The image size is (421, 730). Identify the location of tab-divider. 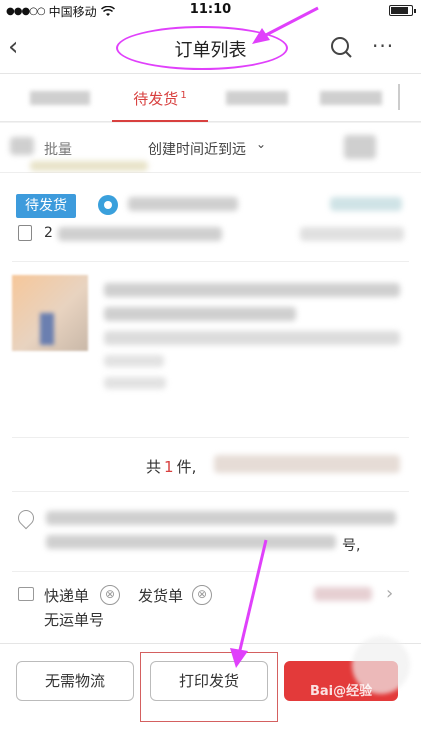
(399, 97).